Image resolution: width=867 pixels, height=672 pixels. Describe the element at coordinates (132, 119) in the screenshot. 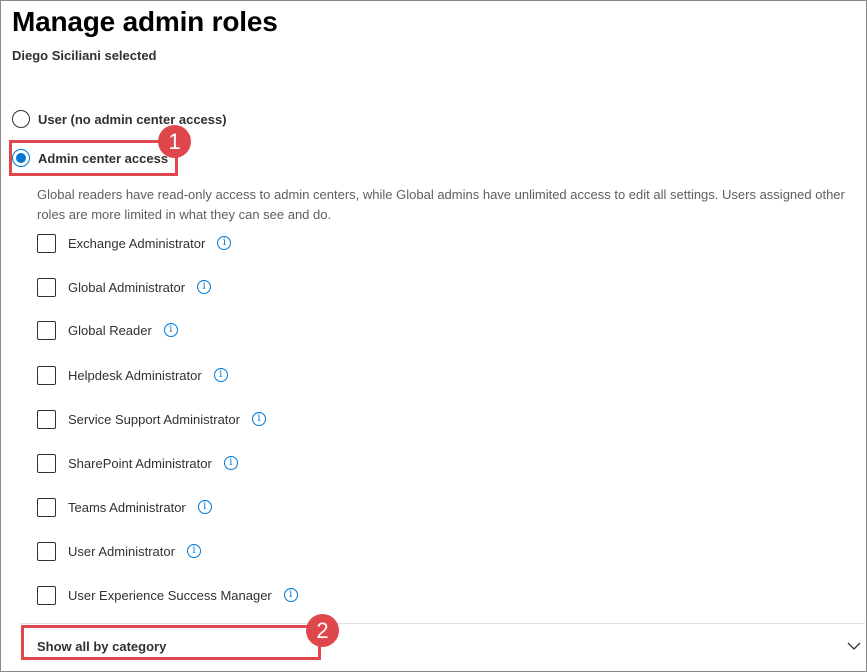

I see `radio-label: User (no admin center access)` at that location.